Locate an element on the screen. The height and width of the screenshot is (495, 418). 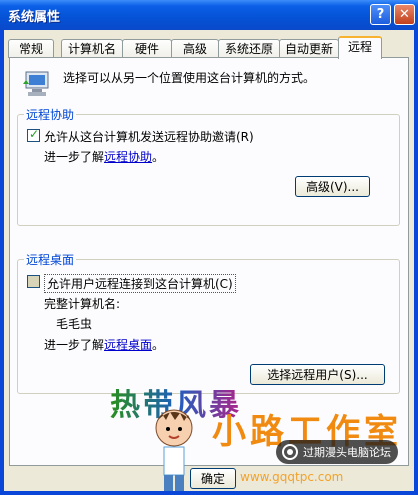
forum-logo-icon is located at coordinates (290, 452).